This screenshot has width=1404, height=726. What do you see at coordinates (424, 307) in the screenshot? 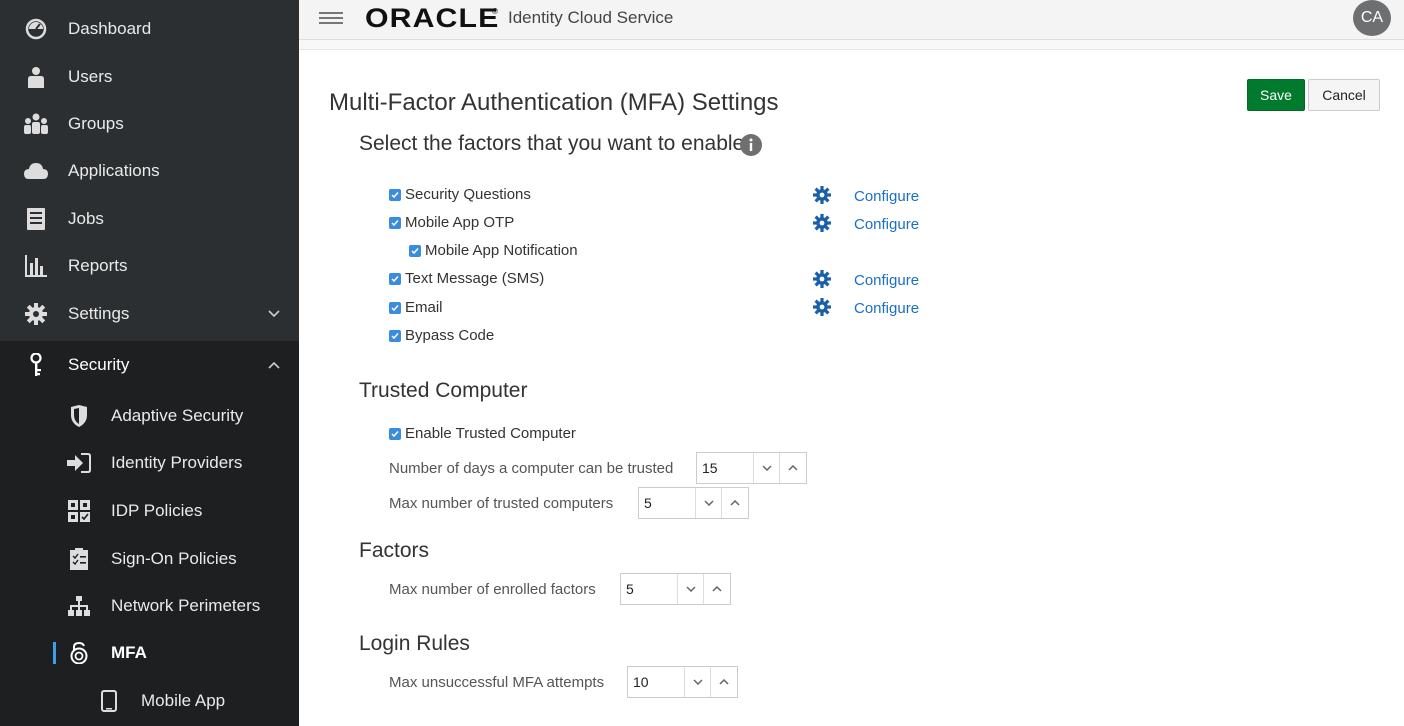
I see `factor-label: Email` at bounding box center [424, 307].